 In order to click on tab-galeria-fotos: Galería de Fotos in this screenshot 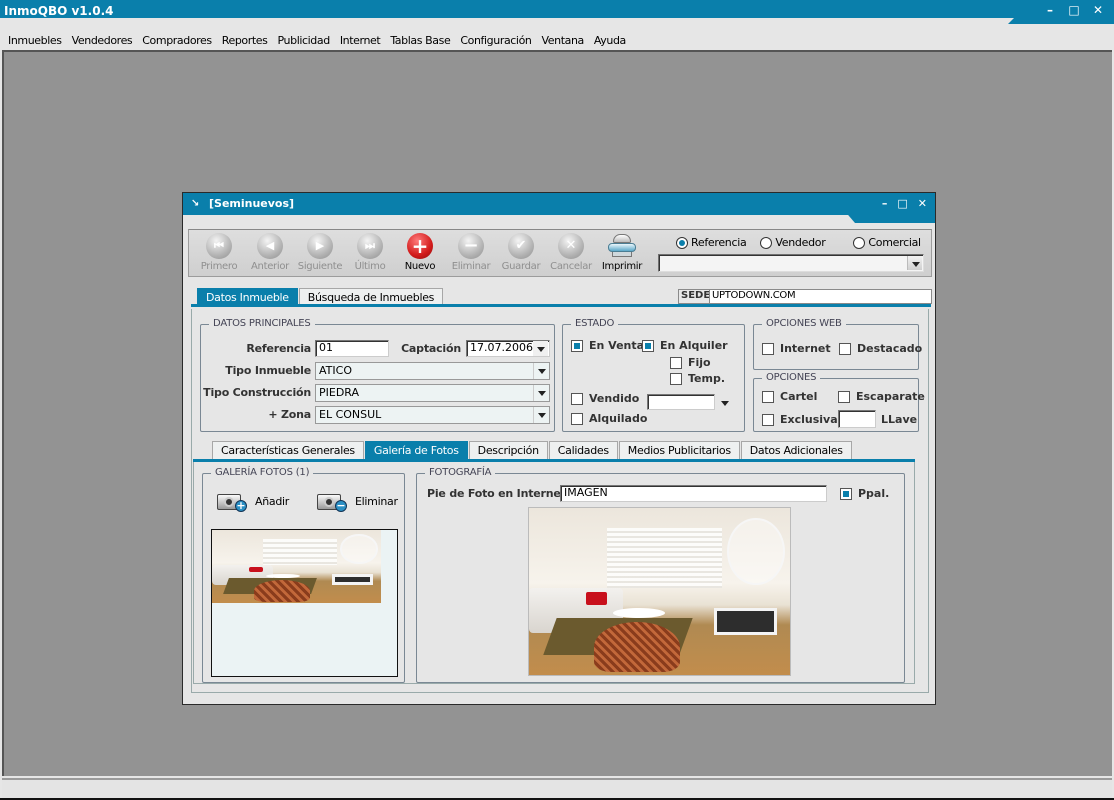, I will do `click(416, 450)`.